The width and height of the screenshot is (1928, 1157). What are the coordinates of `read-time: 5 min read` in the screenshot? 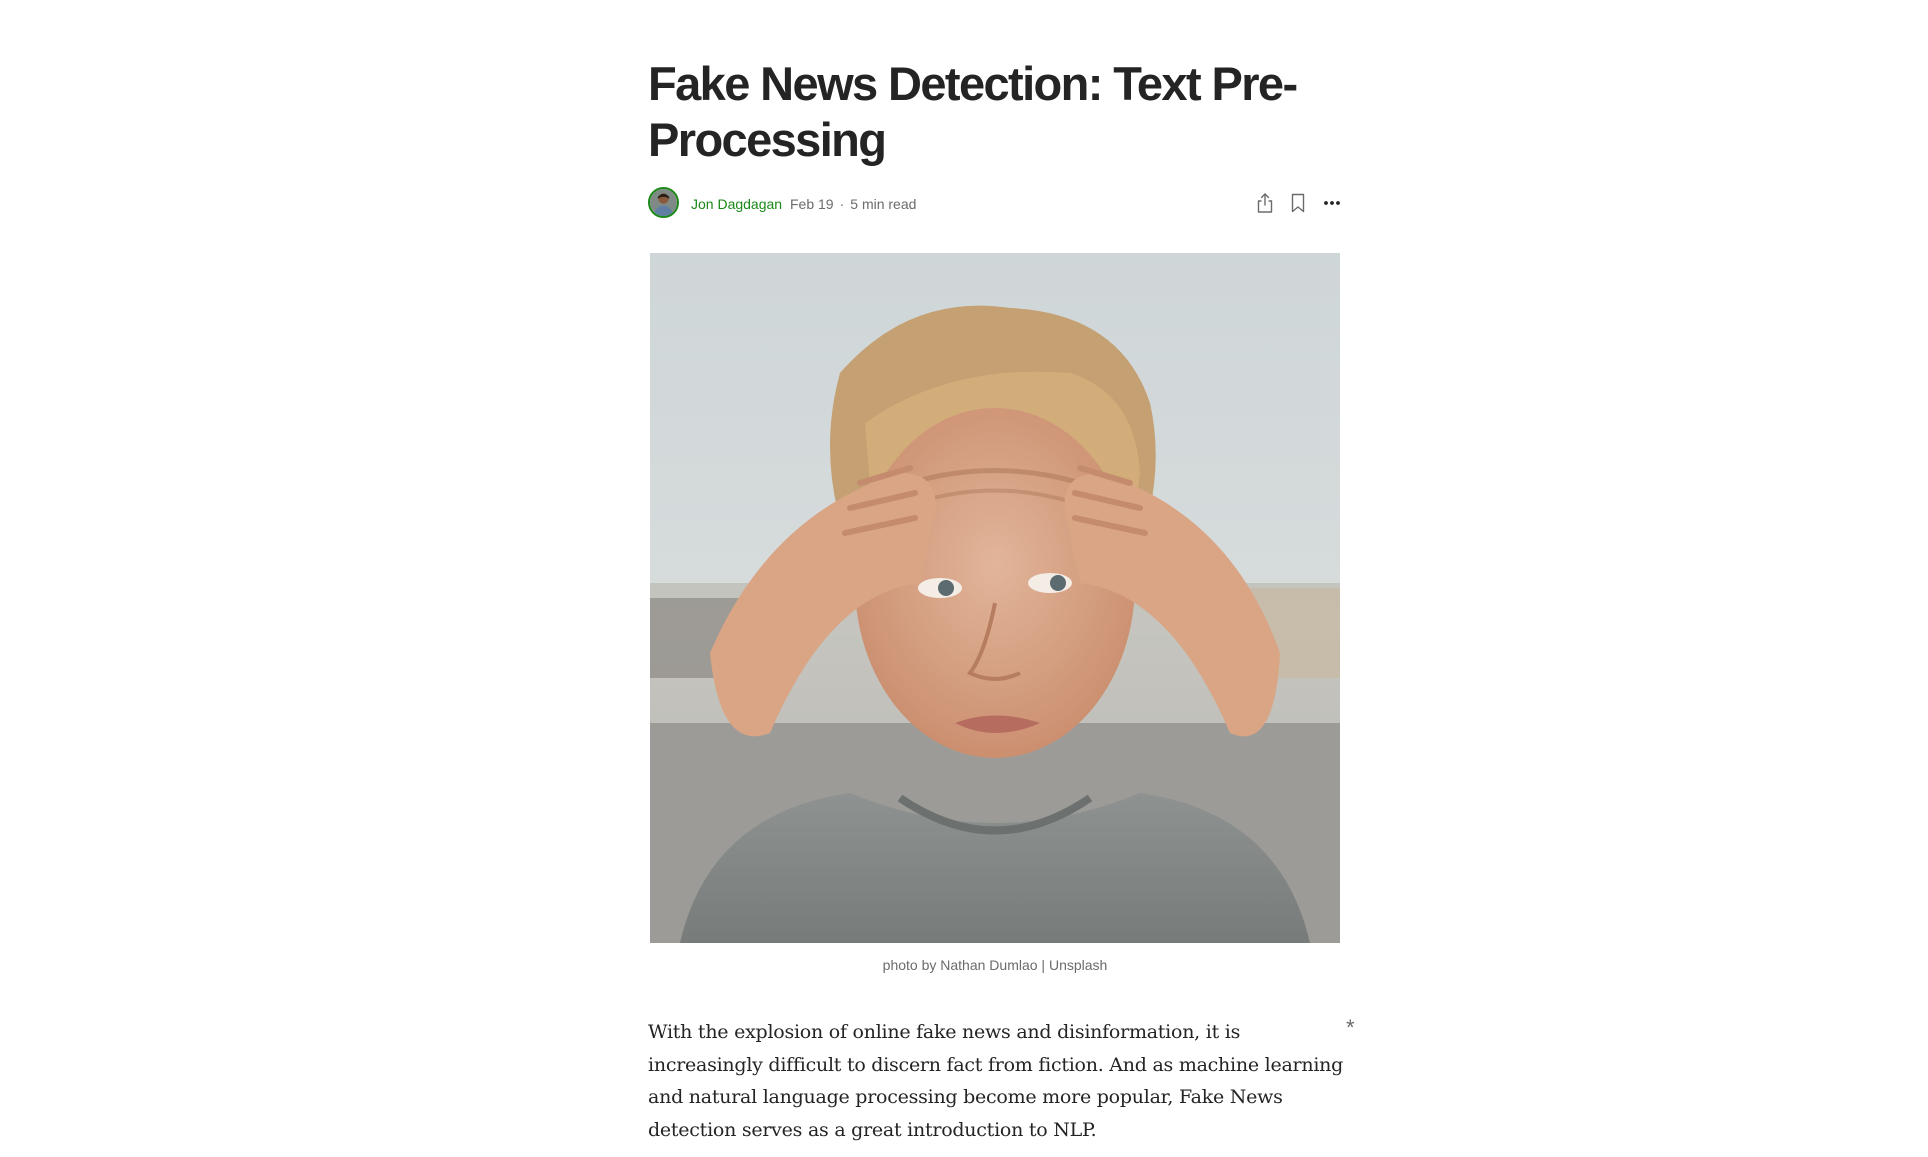 It's located at (883, 204).